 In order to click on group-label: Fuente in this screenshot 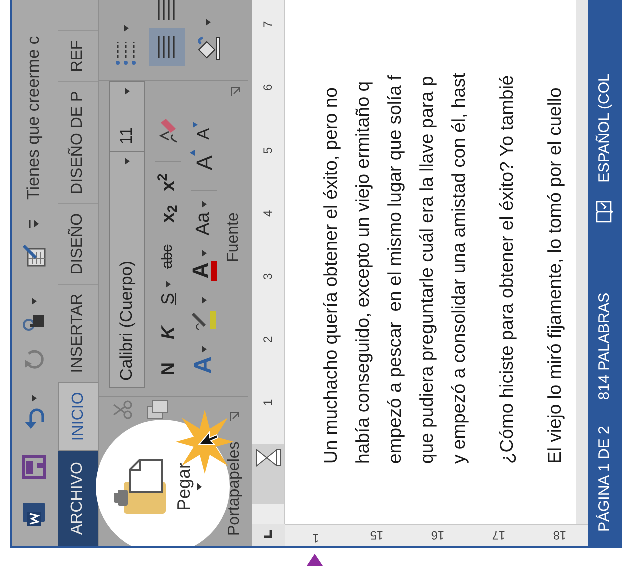, I will do `click(233, 237)`.